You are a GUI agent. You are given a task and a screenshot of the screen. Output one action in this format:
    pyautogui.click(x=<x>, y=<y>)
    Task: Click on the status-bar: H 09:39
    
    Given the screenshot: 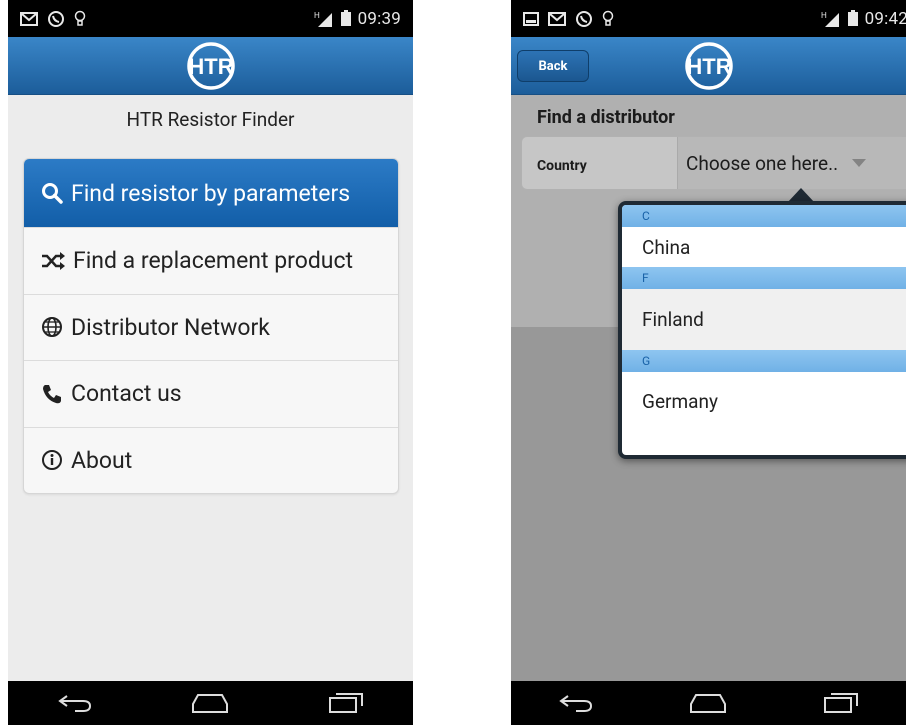 What is the action you would take?
    pyautogui.click(x=210, y=18)
    